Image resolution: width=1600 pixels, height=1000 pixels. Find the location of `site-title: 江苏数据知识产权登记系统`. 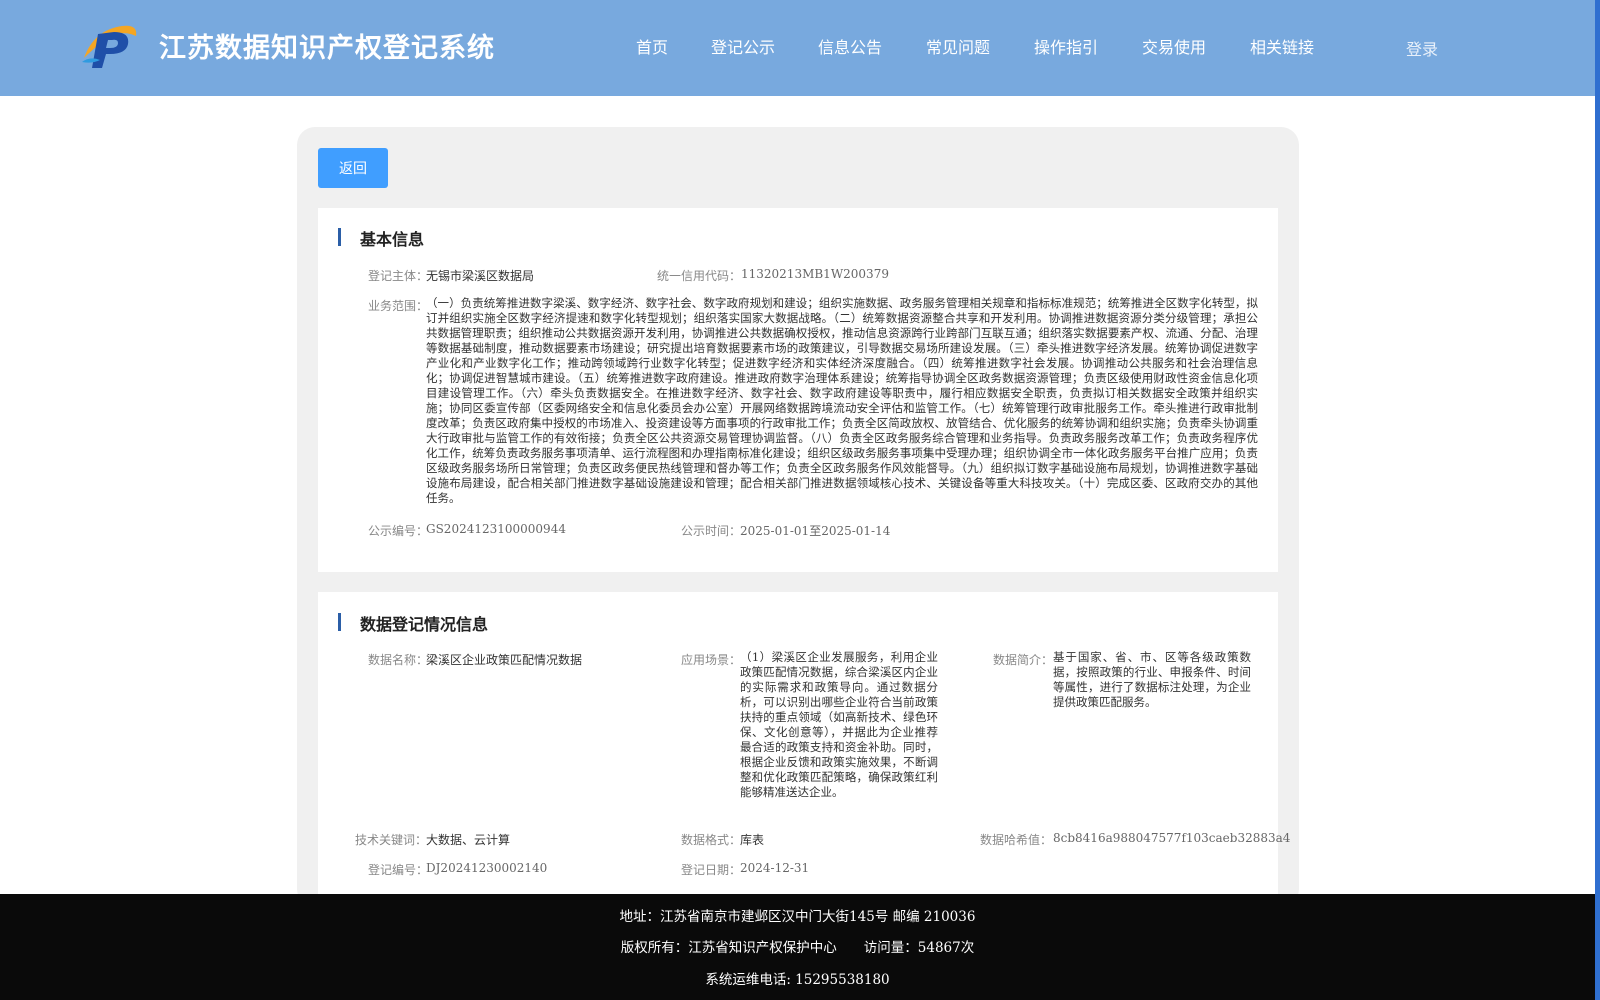

site-title: 江苏数据知识产权登记系统 is located at coordinates (327, 45).